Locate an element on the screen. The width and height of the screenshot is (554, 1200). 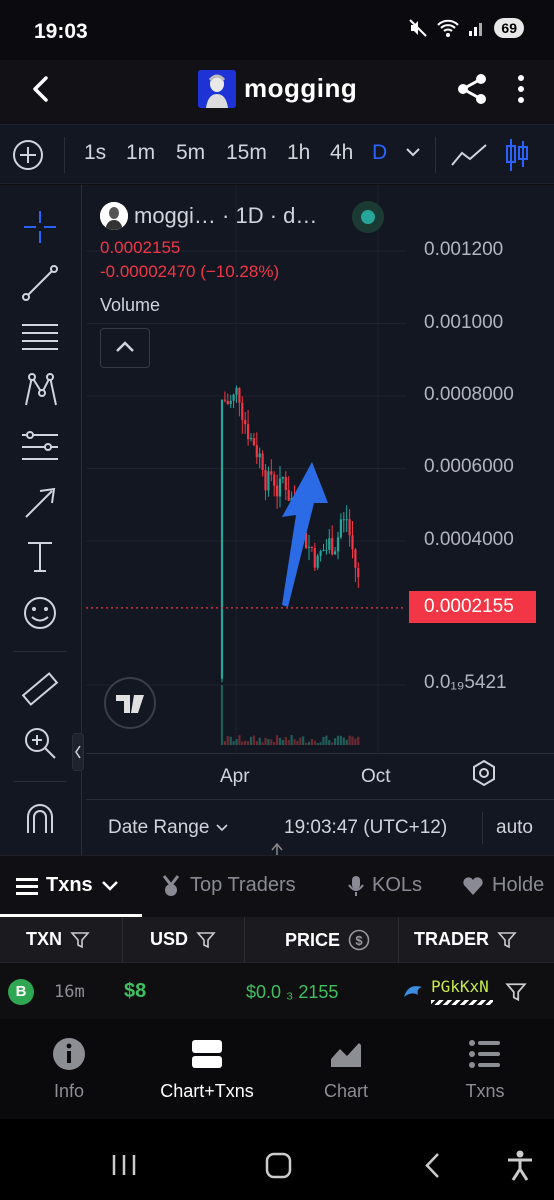
date-range-button: Date Range is located at coordinates (168, 828).